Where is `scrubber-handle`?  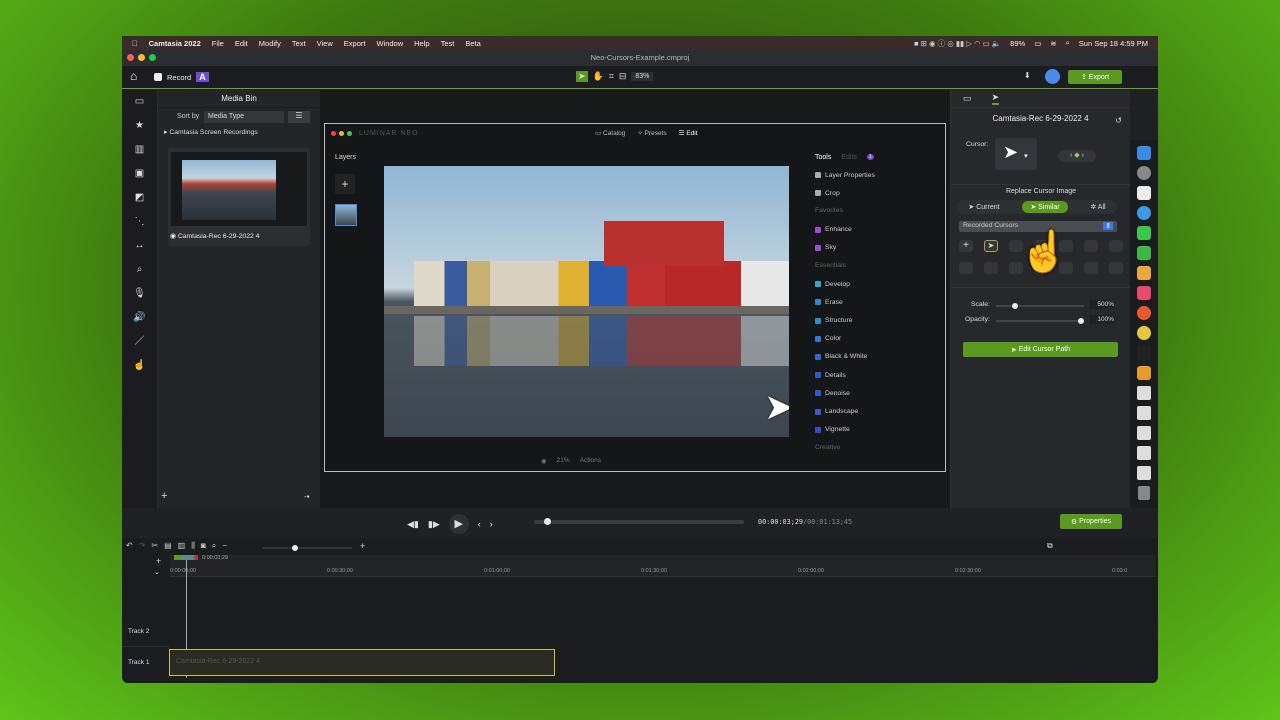
scrubber-handle is located at coordinates (548, 521).